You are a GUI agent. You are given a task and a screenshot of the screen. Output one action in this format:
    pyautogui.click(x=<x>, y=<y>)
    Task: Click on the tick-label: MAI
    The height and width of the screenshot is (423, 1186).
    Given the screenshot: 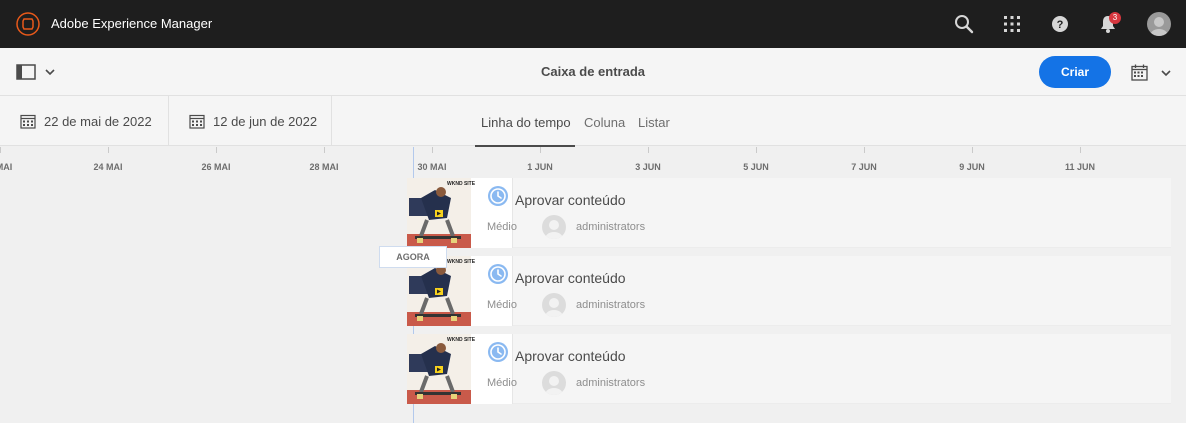 What is the action you would take?
    pyautogui.click(x=6, y=167)
    